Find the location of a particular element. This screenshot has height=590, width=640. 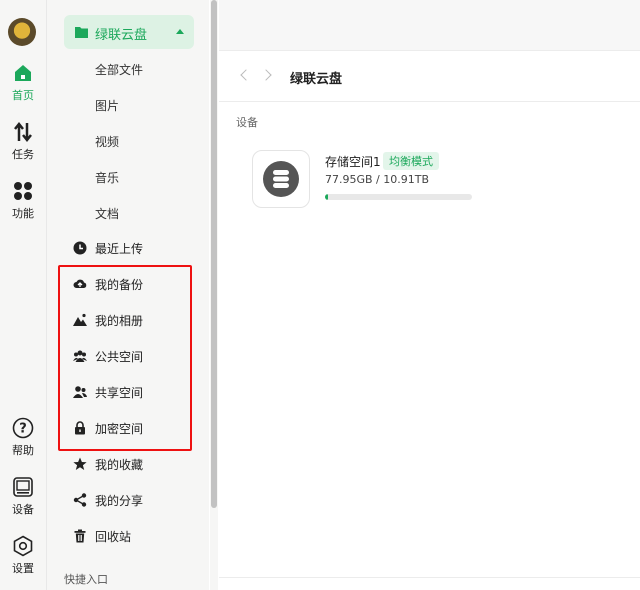

rail-label: 任务 is located at coordinates (23, 154).